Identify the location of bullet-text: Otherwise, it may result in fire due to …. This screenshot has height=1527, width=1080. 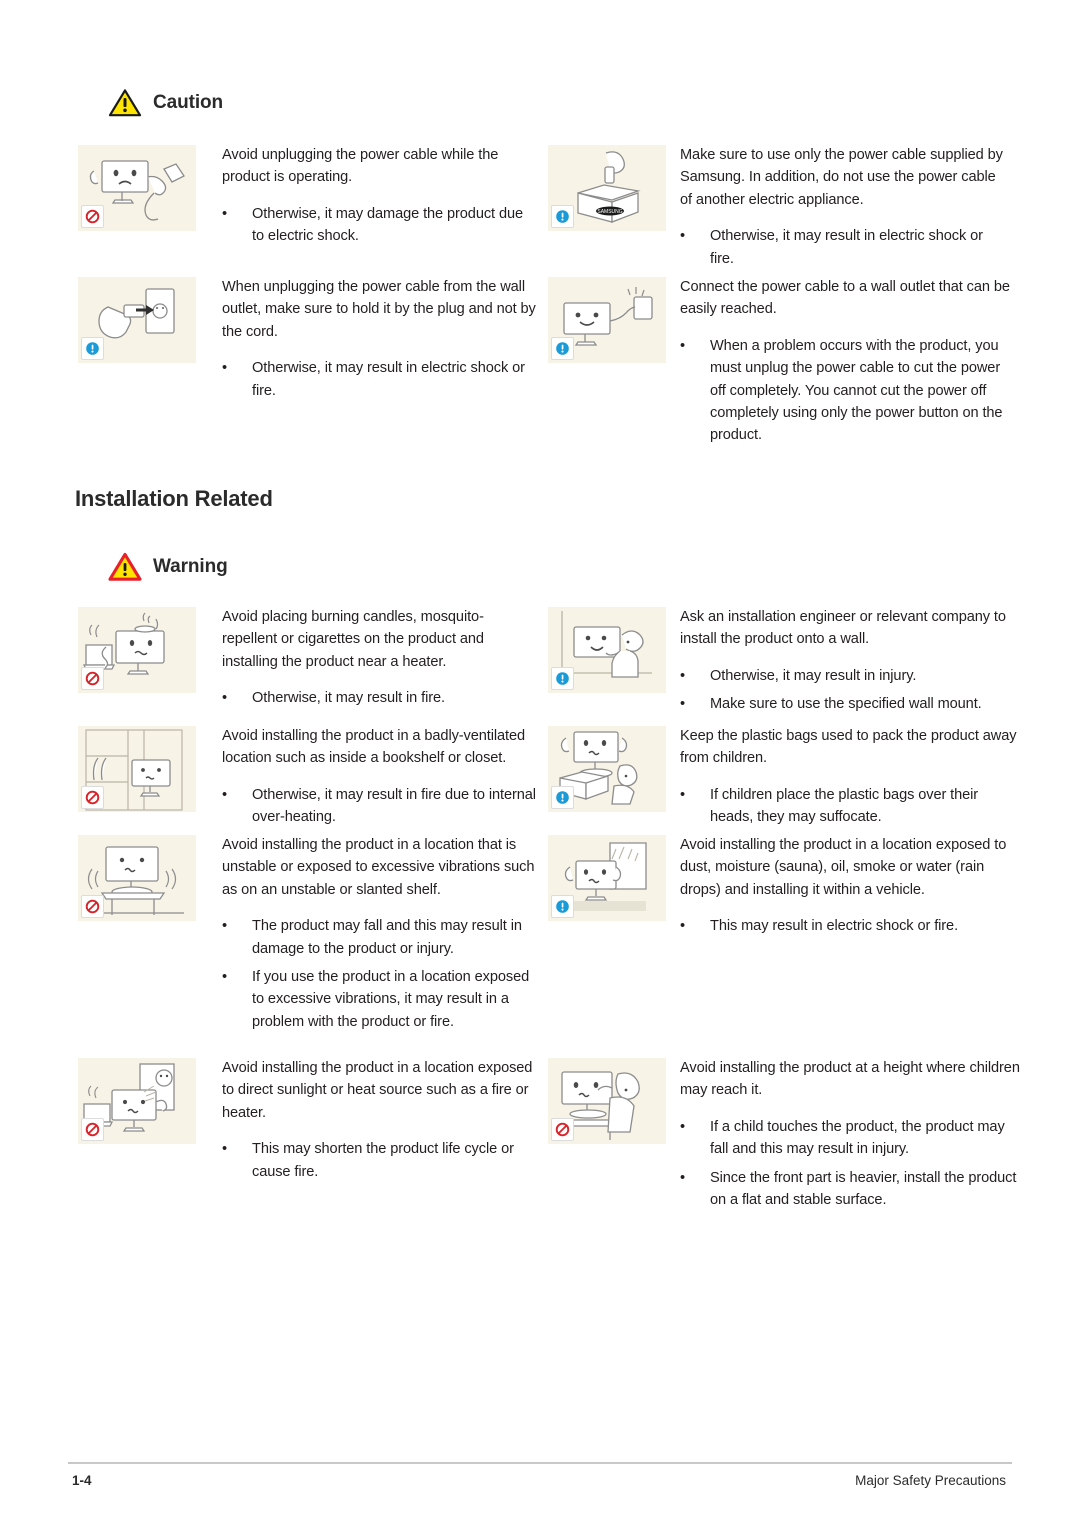
(394, 806).